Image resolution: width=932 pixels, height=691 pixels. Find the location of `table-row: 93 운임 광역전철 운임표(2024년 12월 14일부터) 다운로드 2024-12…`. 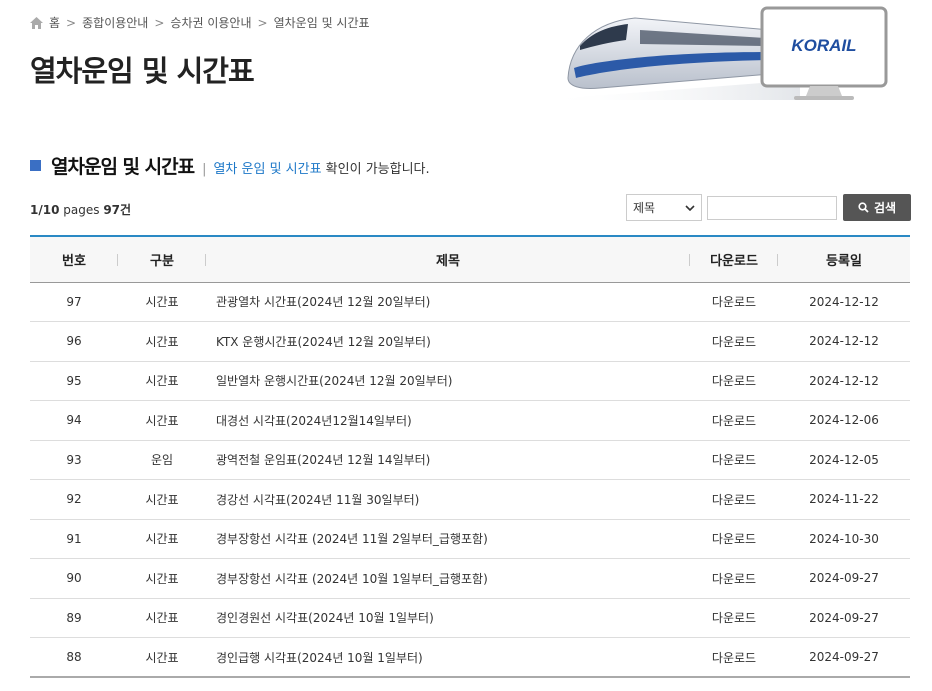

table-row: 93 운임 광역전철 운임표(2024년 12월 14일부터) 다운로드 2024-12… is located at coordinates (470, 460).